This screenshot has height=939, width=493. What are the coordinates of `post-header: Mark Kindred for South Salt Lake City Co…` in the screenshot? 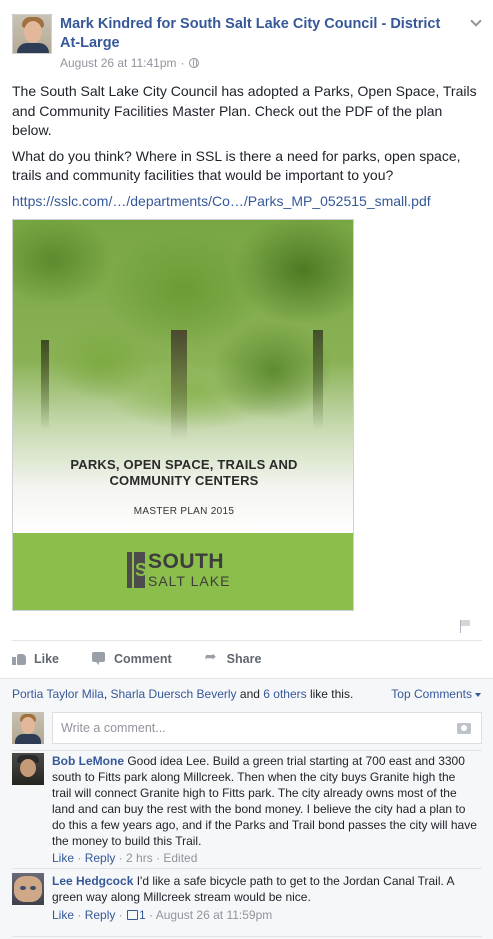 It's located at (247, 44).